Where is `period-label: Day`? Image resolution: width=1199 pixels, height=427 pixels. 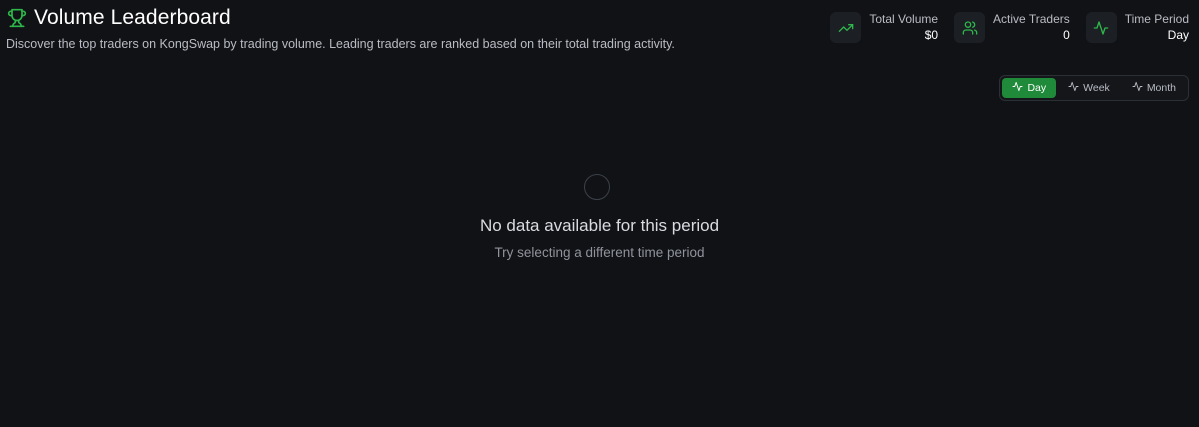 period-label: Day is located at coordinates (1037, 88).